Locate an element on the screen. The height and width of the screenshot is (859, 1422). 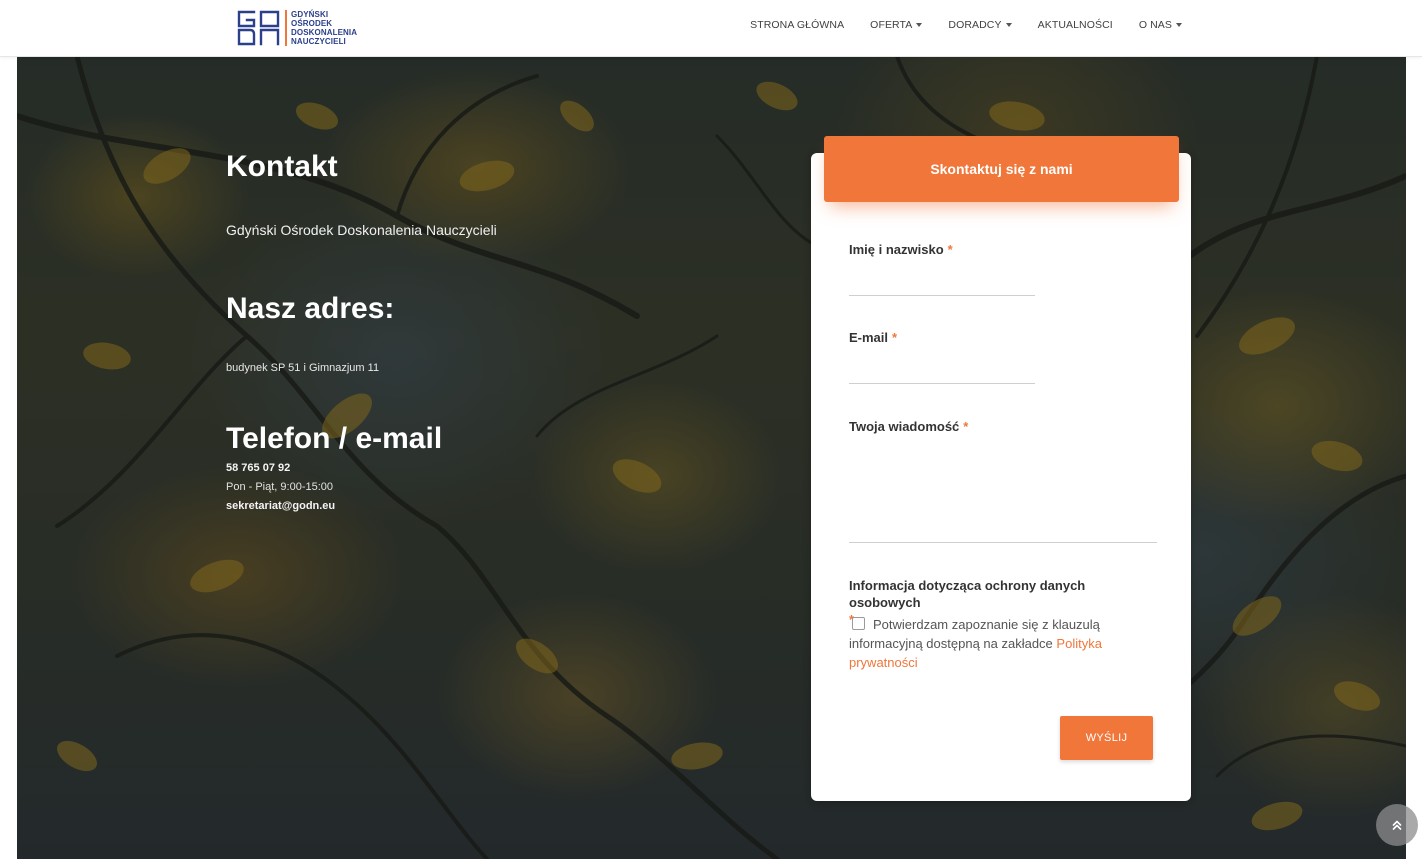
godn-monogram-icon is located at coordinates (258, 28).